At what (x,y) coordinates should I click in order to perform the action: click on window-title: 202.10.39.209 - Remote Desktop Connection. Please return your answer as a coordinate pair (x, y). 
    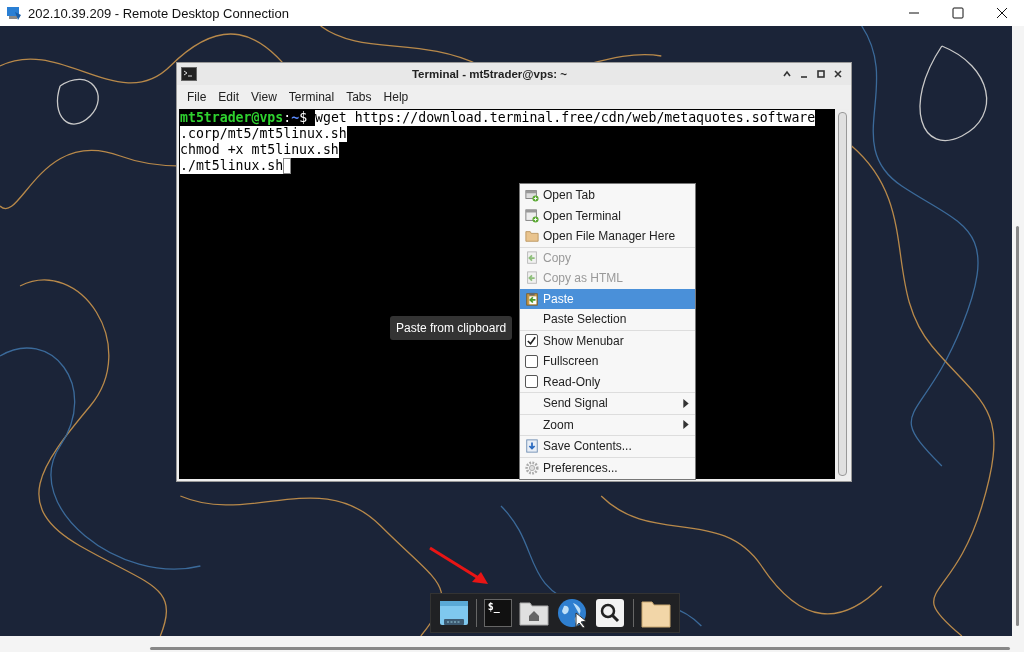
    Looking at the image, I should click on (159, 13).